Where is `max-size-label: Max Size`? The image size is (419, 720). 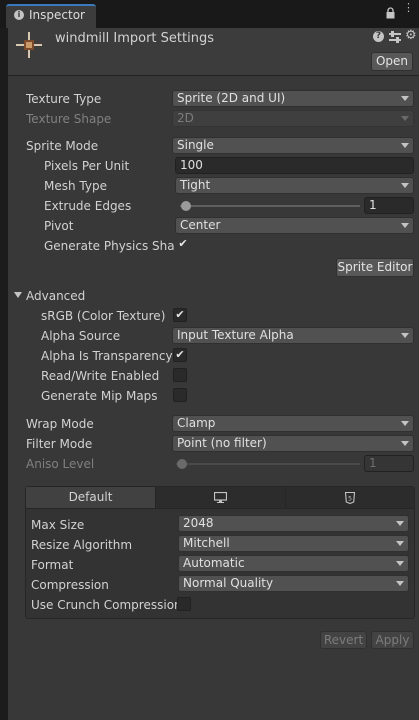 max-size-label: Max Size is located at coordinates (58, 525).